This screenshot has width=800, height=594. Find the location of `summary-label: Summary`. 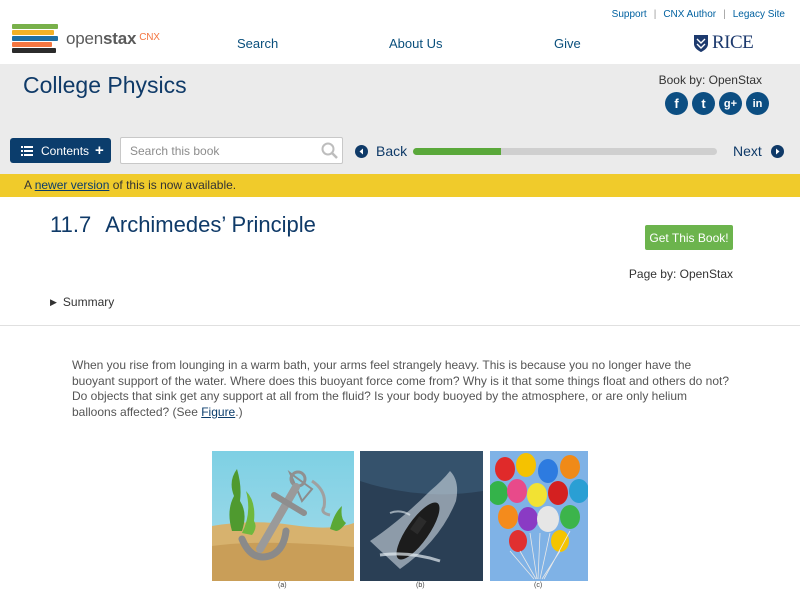

summary-label: Summary is located at coordinates (88, 302).